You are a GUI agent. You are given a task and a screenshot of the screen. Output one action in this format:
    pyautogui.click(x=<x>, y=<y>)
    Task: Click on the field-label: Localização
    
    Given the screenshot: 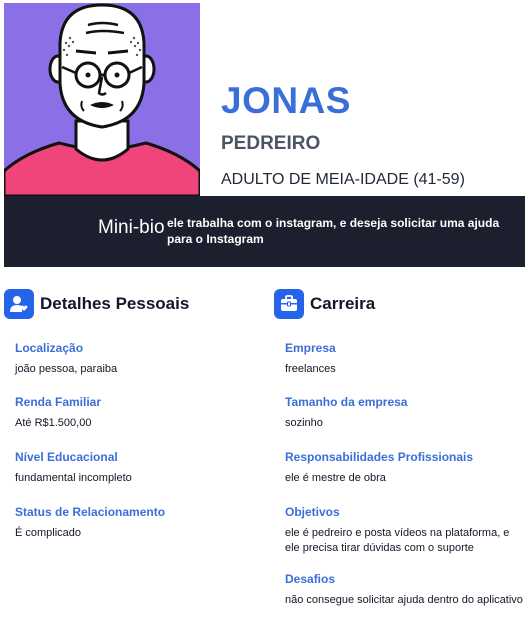 What is the action you would take?
    pyautogui.click(x=49, y=348)
    